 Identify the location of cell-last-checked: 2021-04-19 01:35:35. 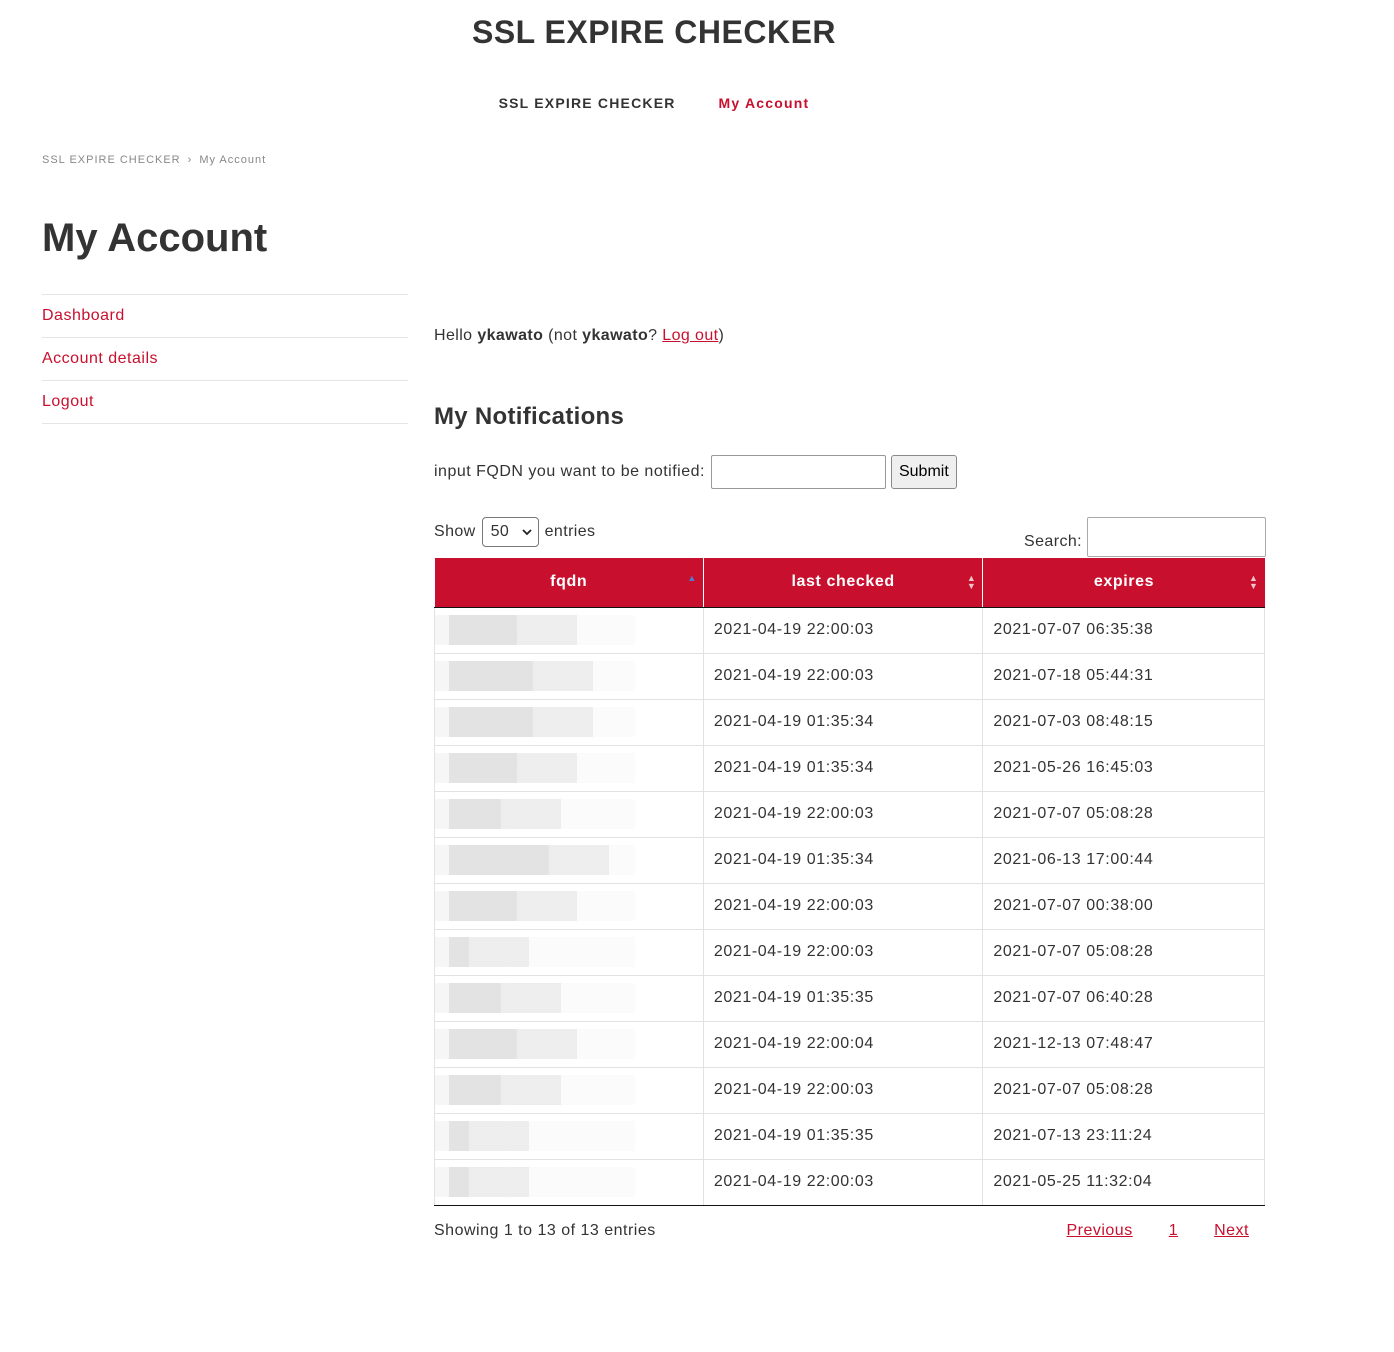
(843, 998).